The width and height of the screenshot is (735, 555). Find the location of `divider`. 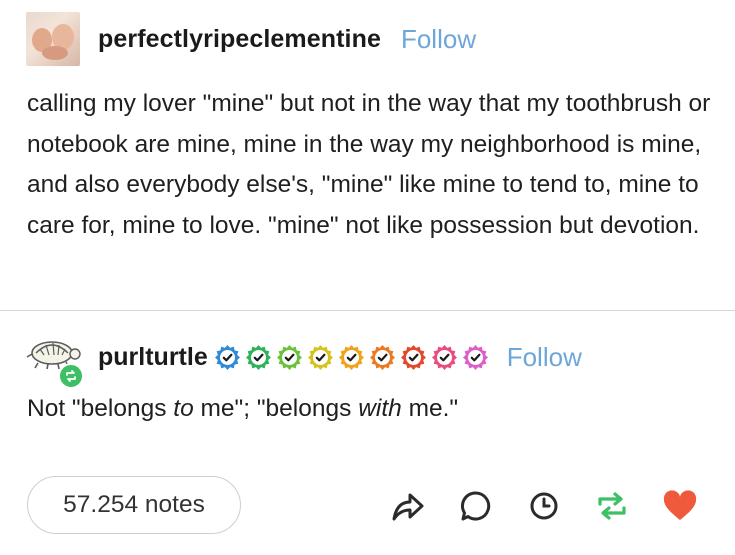

divider is located at coordinates (367, 310).